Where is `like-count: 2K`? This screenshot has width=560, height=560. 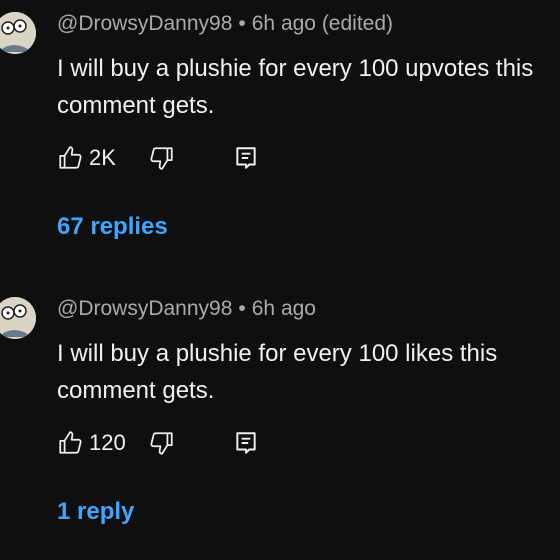
like-count: 2K is located at coordinates (102, 157).